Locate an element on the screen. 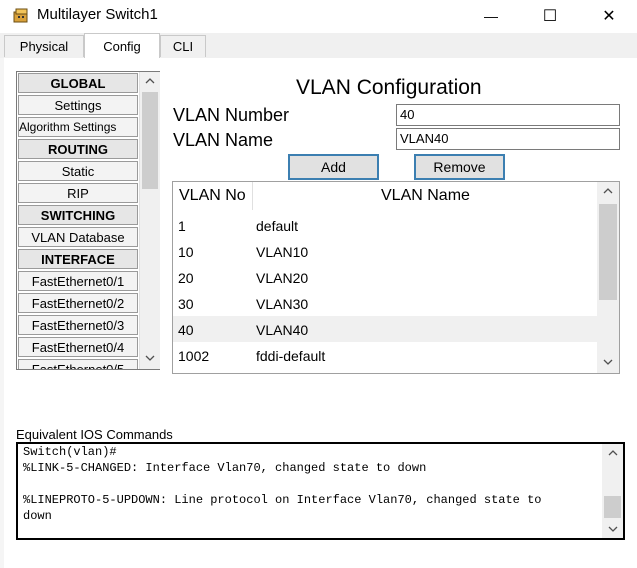  table-row: 1002 fddi-default is located at coordinates (385, 355).